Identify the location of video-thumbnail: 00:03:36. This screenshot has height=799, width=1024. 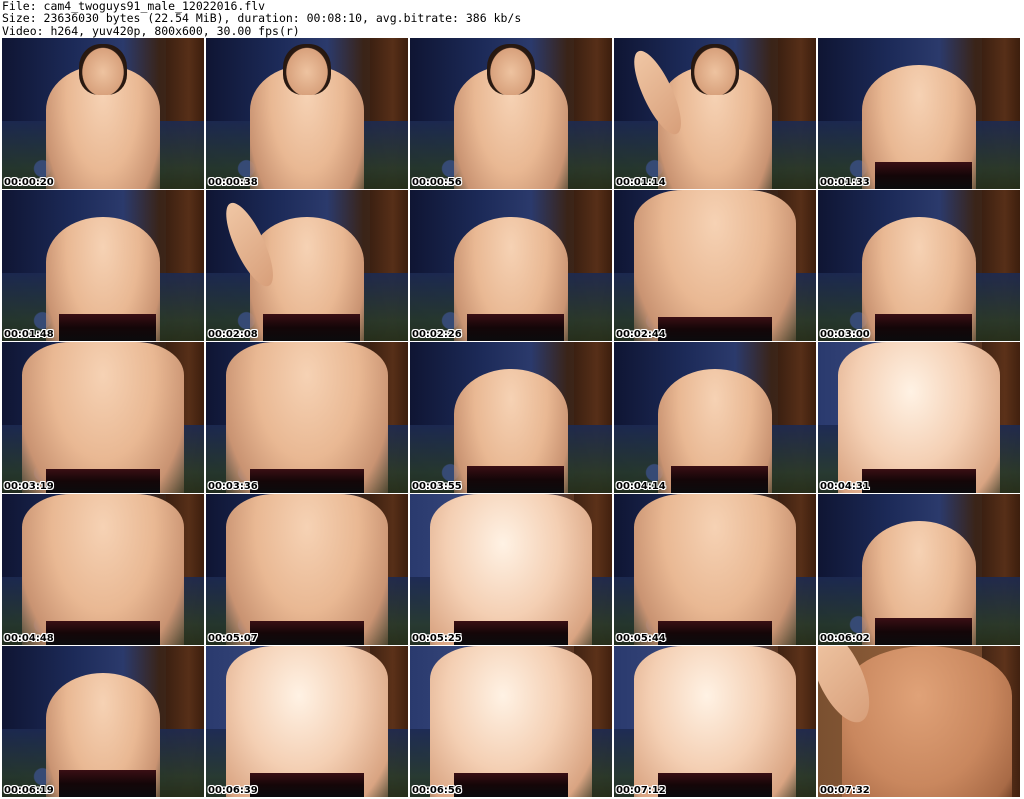
(307, 417).